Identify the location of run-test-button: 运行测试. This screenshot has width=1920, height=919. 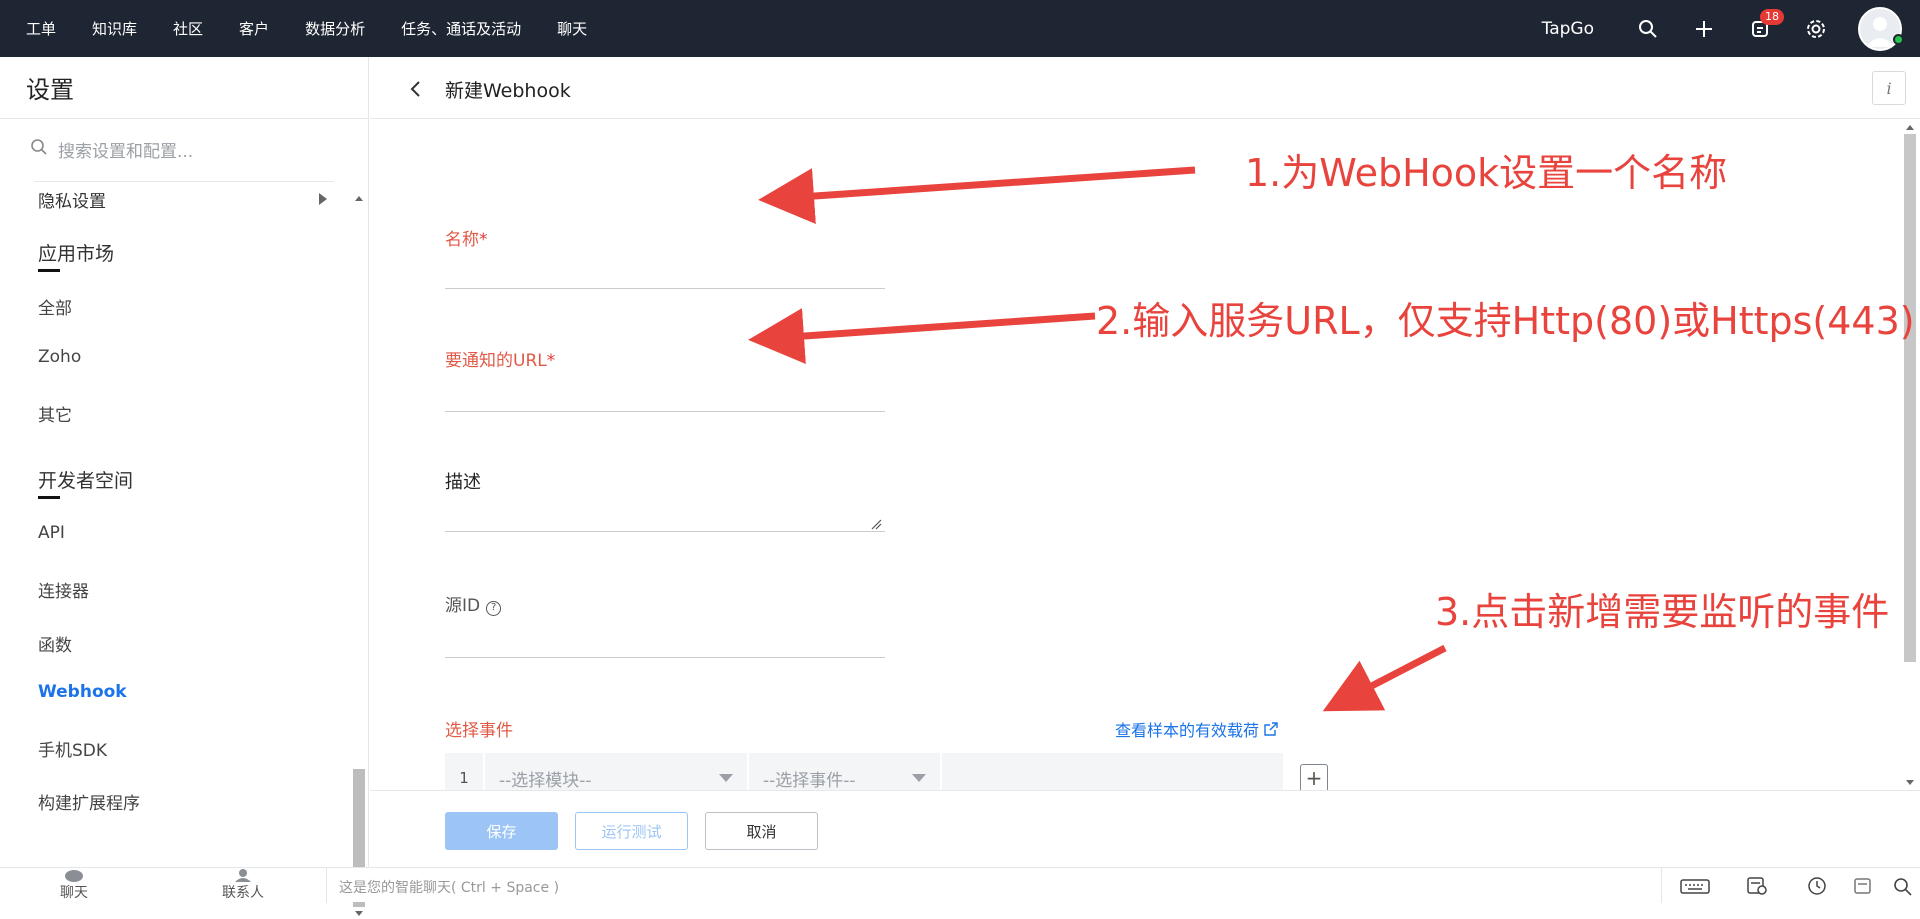
(631, 831).